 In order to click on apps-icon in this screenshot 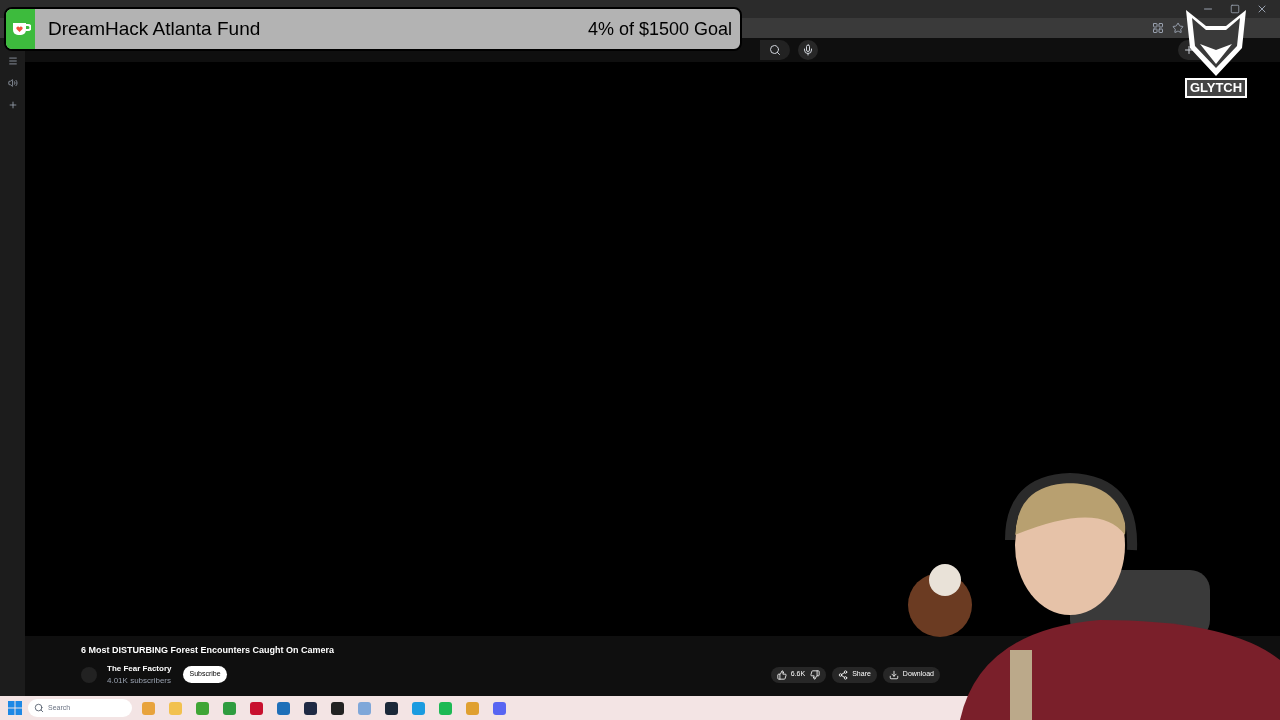, I will do `click(1158, 28)`.